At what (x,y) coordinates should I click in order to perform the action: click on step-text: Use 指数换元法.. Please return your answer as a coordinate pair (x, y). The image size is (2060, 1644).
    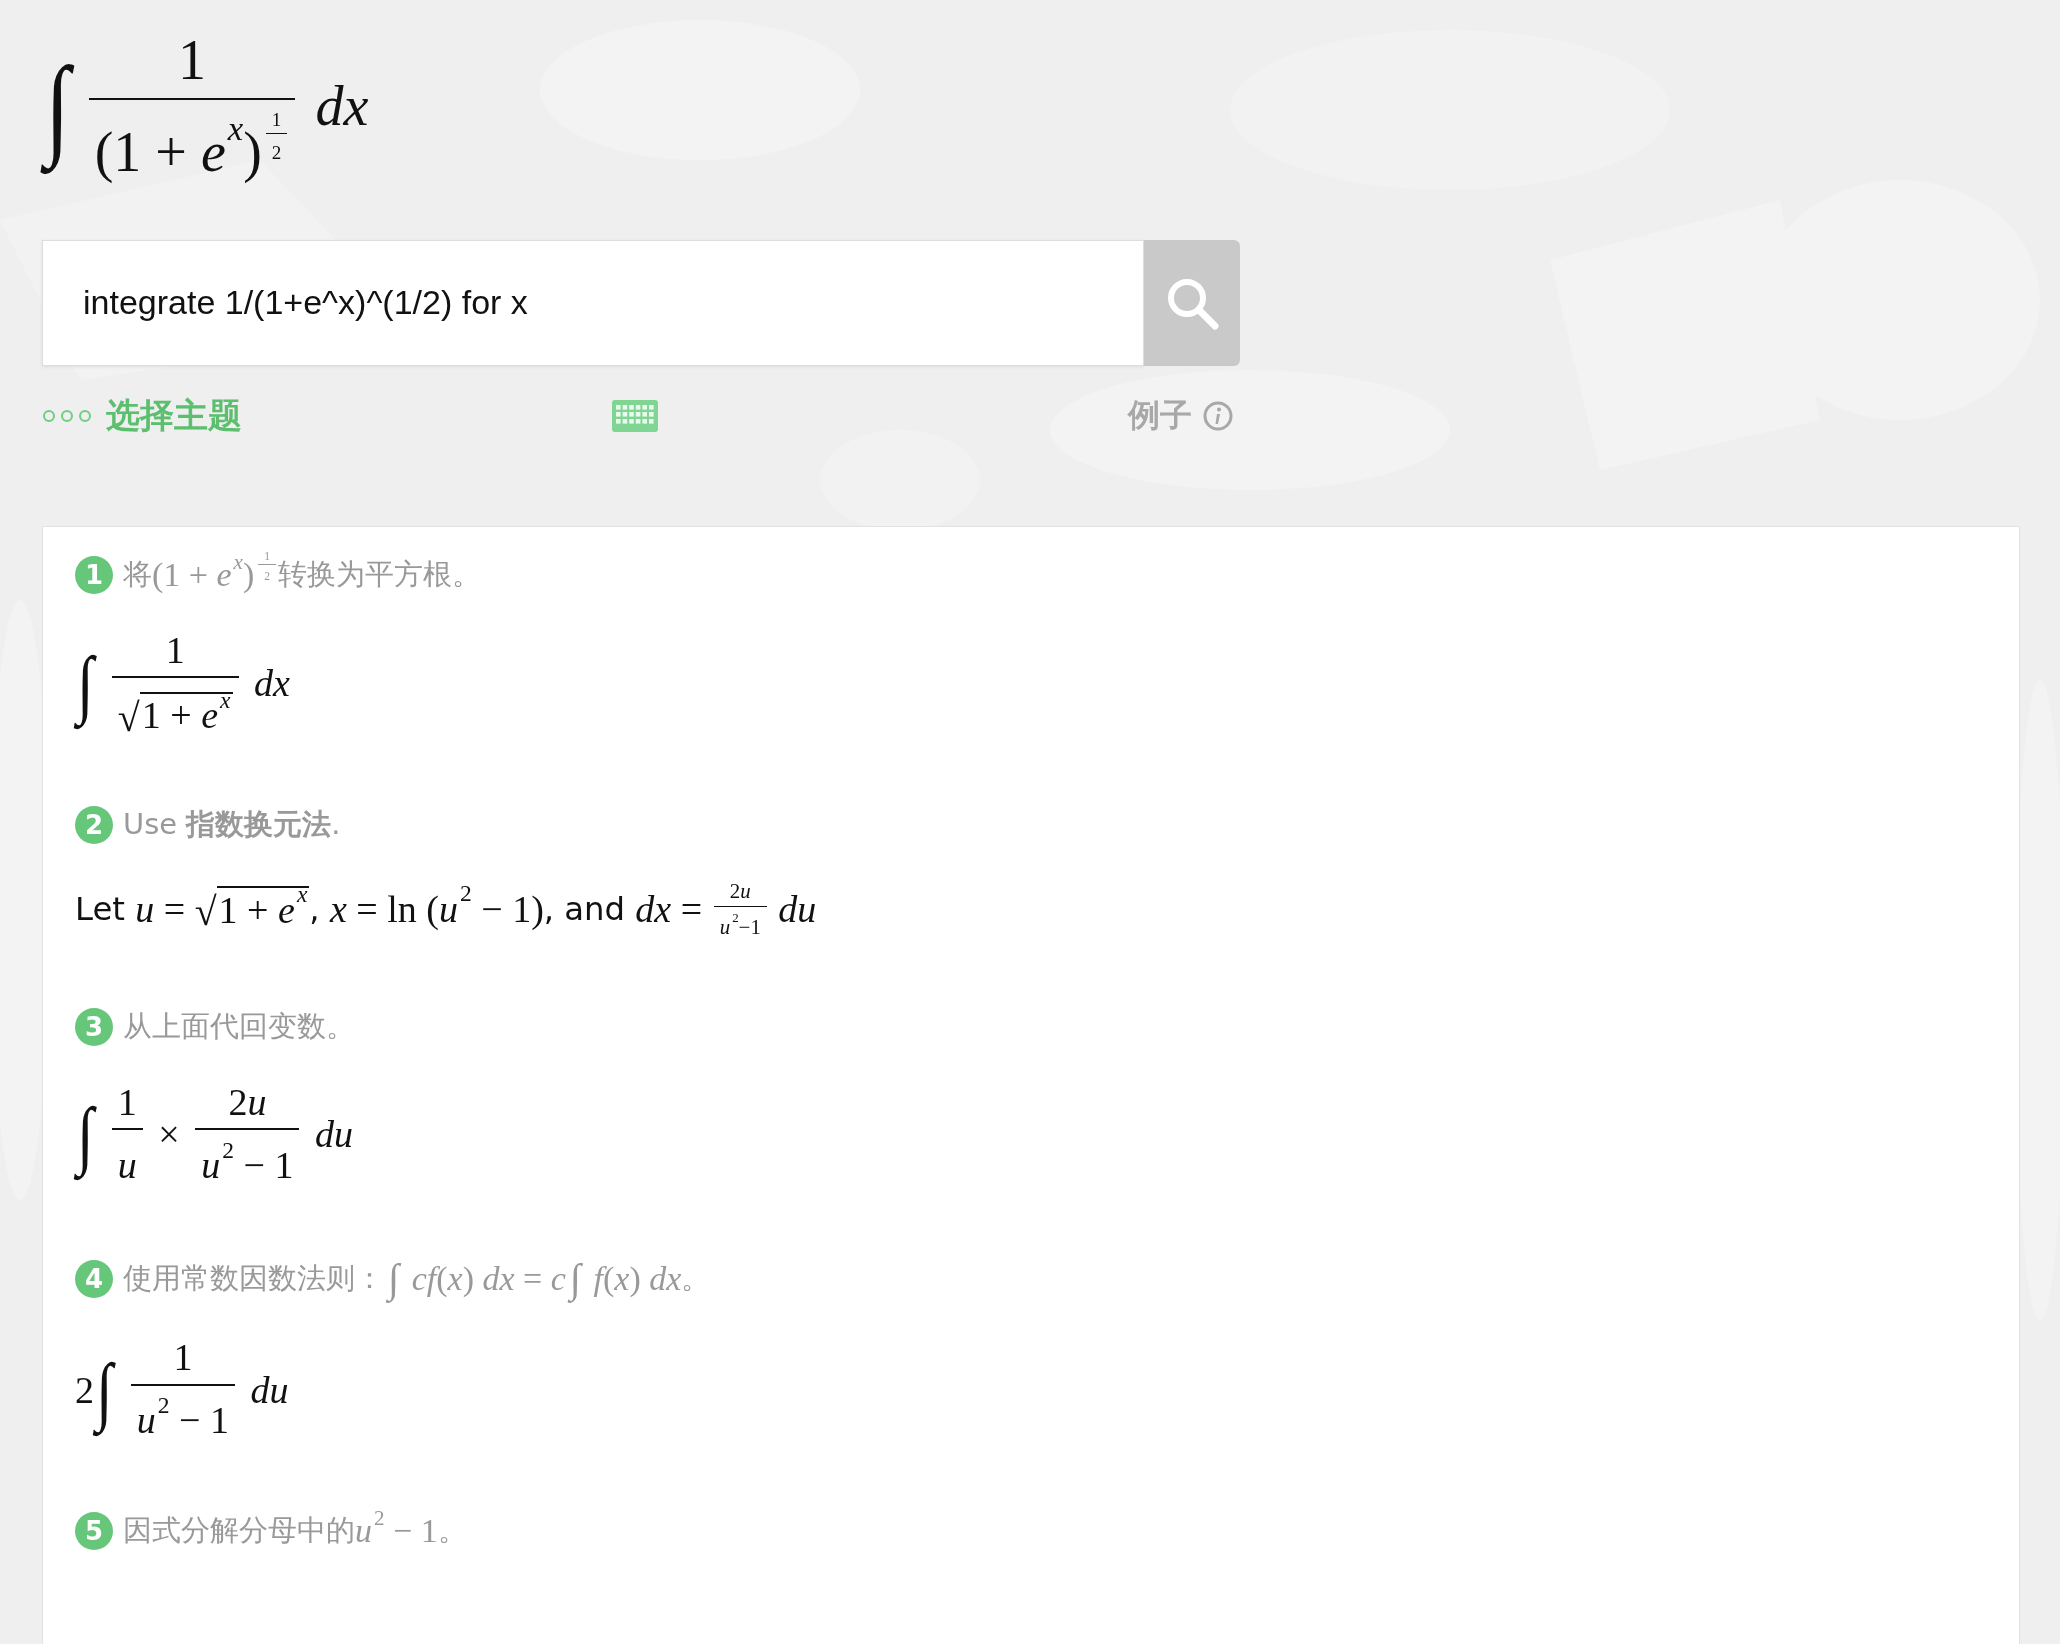
    Looking at the image, I should click on (232, 825).